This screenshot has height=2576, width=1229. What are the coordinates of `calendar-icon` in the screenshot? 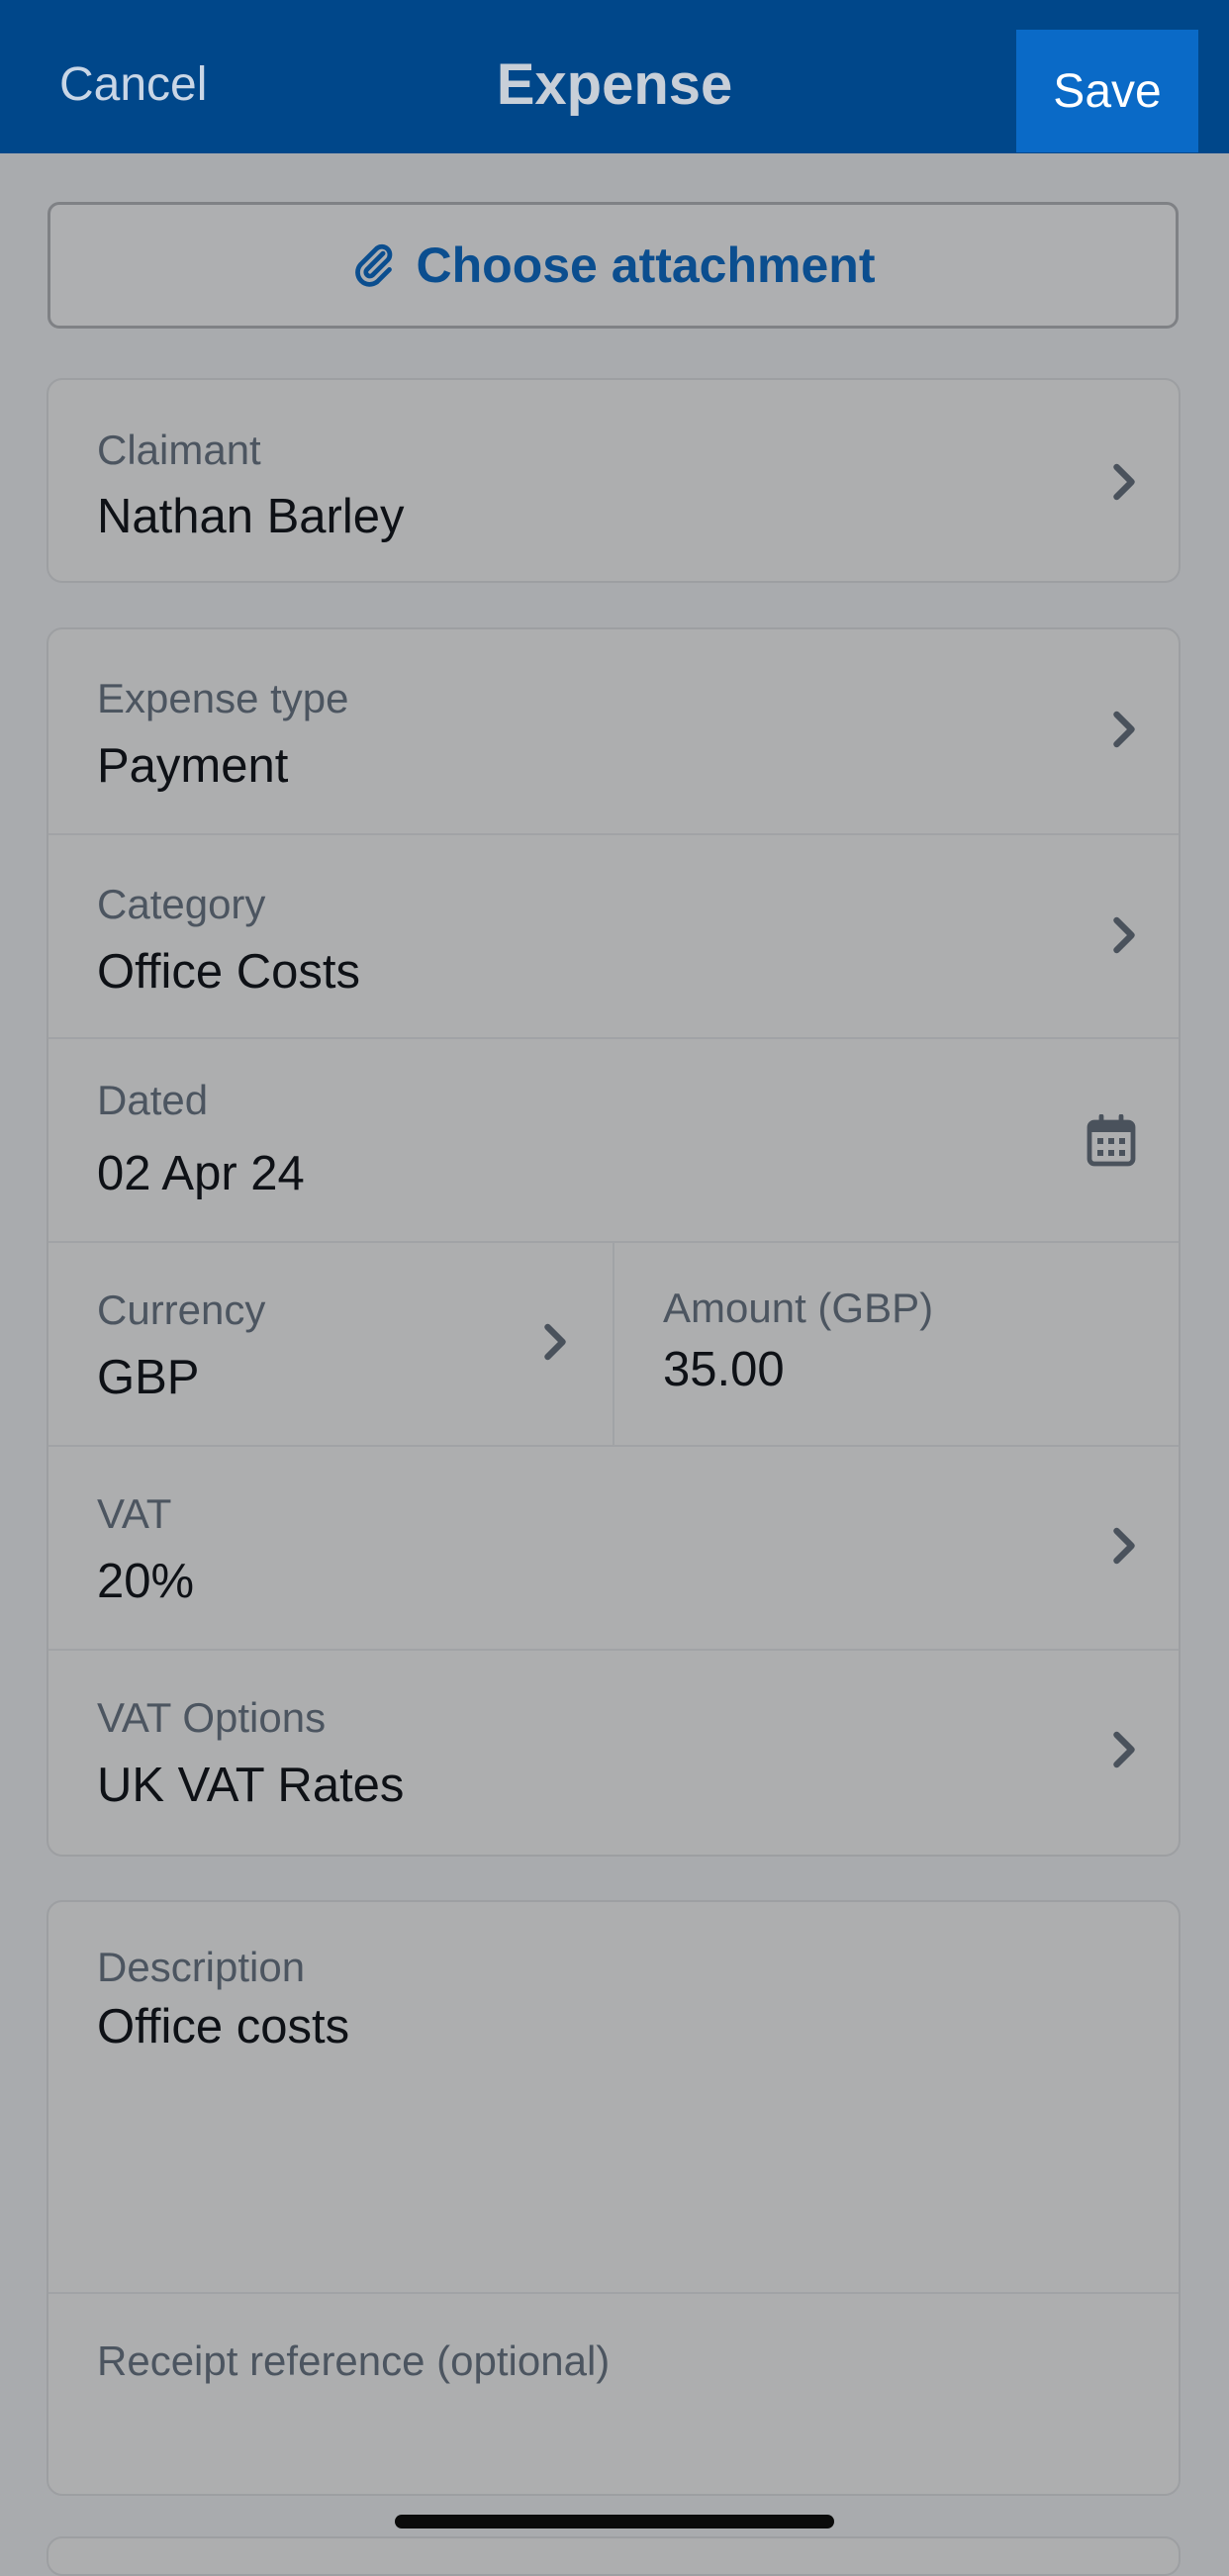 It's located at (1111, 1141).